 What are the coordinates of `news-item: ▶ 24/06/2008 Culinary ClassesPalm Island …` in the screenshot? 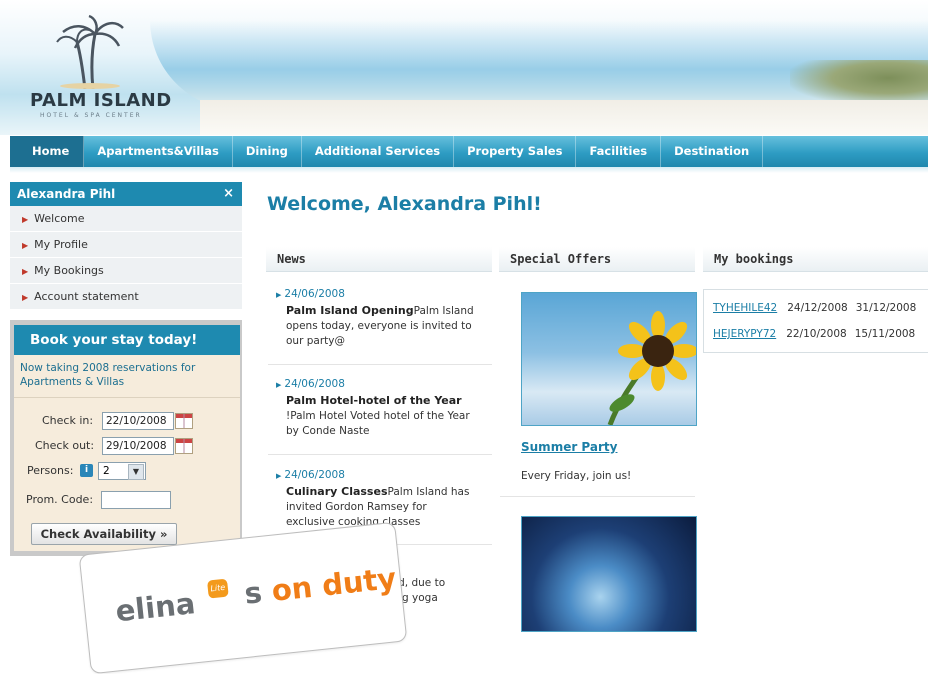 It's located at (376, 499).